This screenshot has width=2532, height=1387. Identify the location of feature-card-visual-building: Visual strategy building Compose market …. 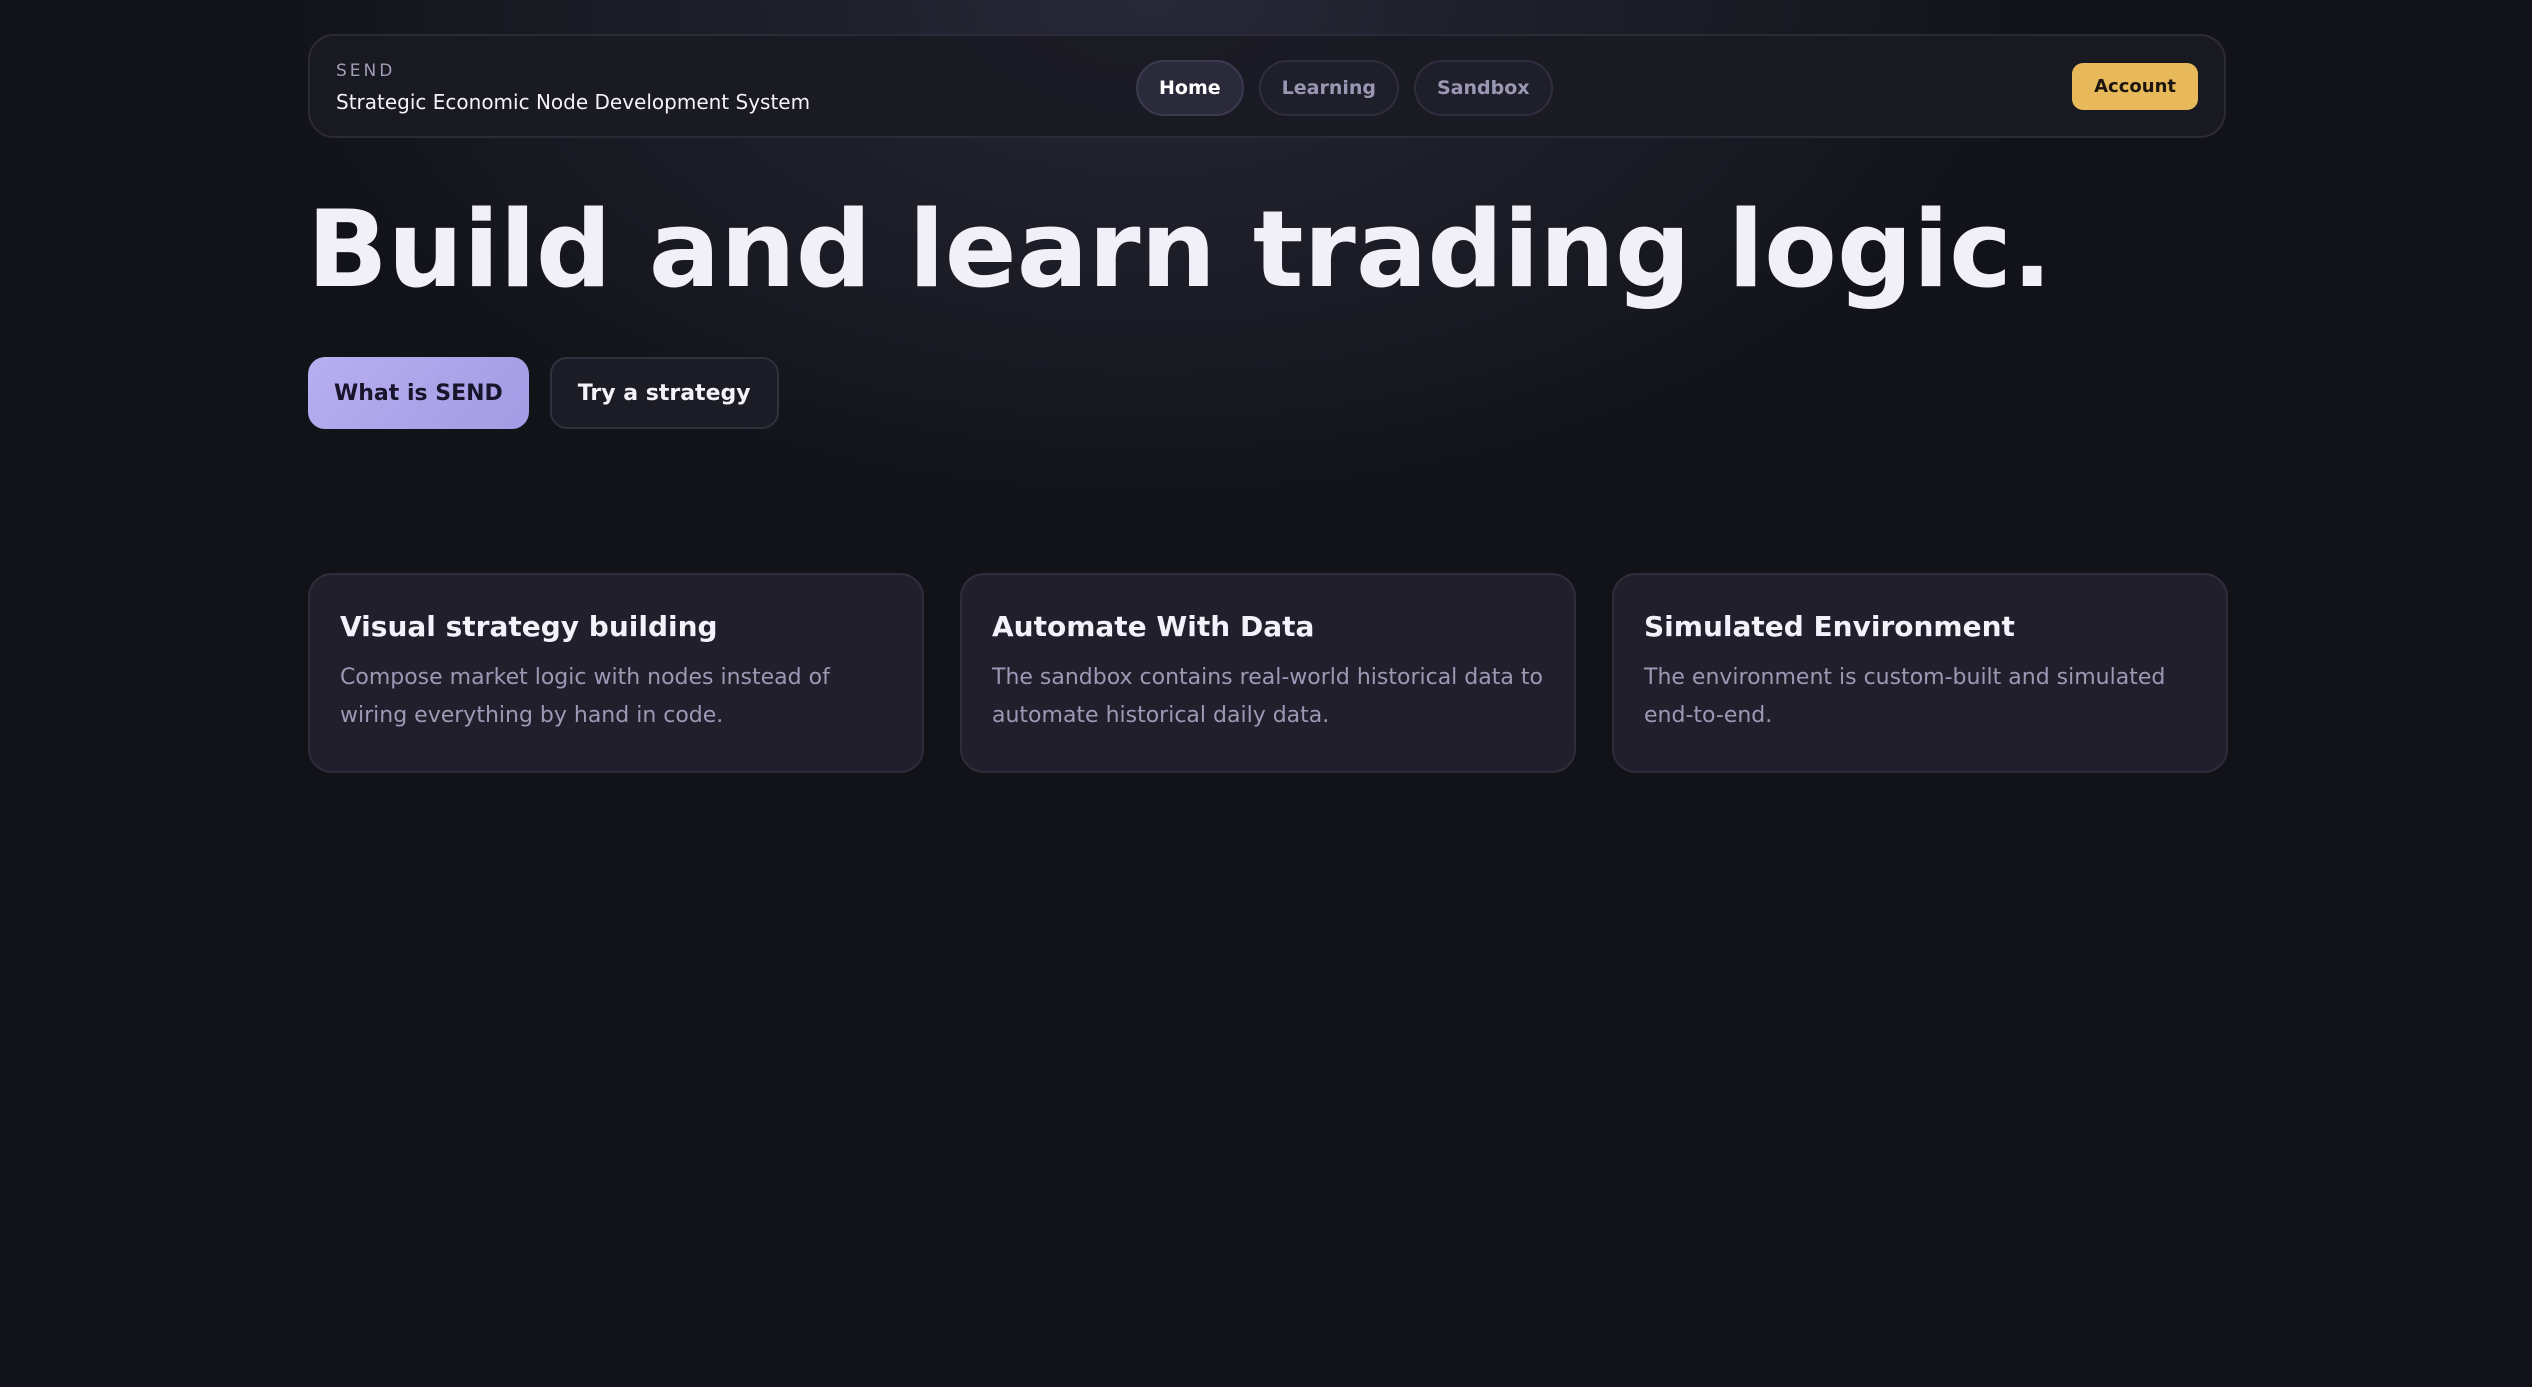
(616, 673).